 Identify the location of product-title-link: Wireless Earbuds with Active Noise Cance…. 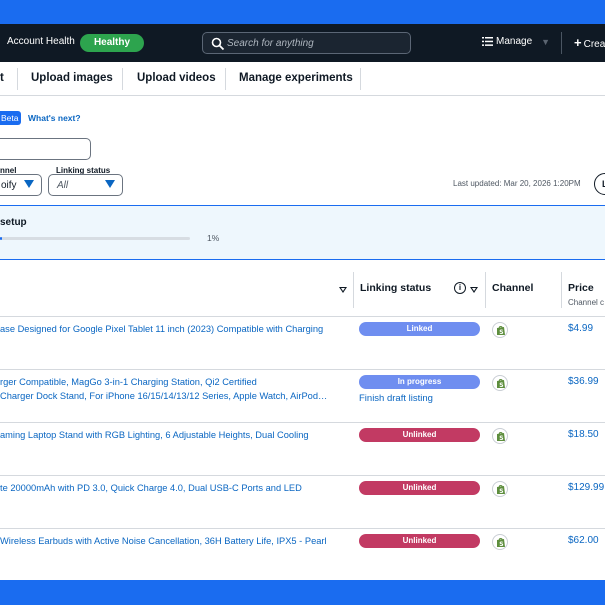
(163, 541).